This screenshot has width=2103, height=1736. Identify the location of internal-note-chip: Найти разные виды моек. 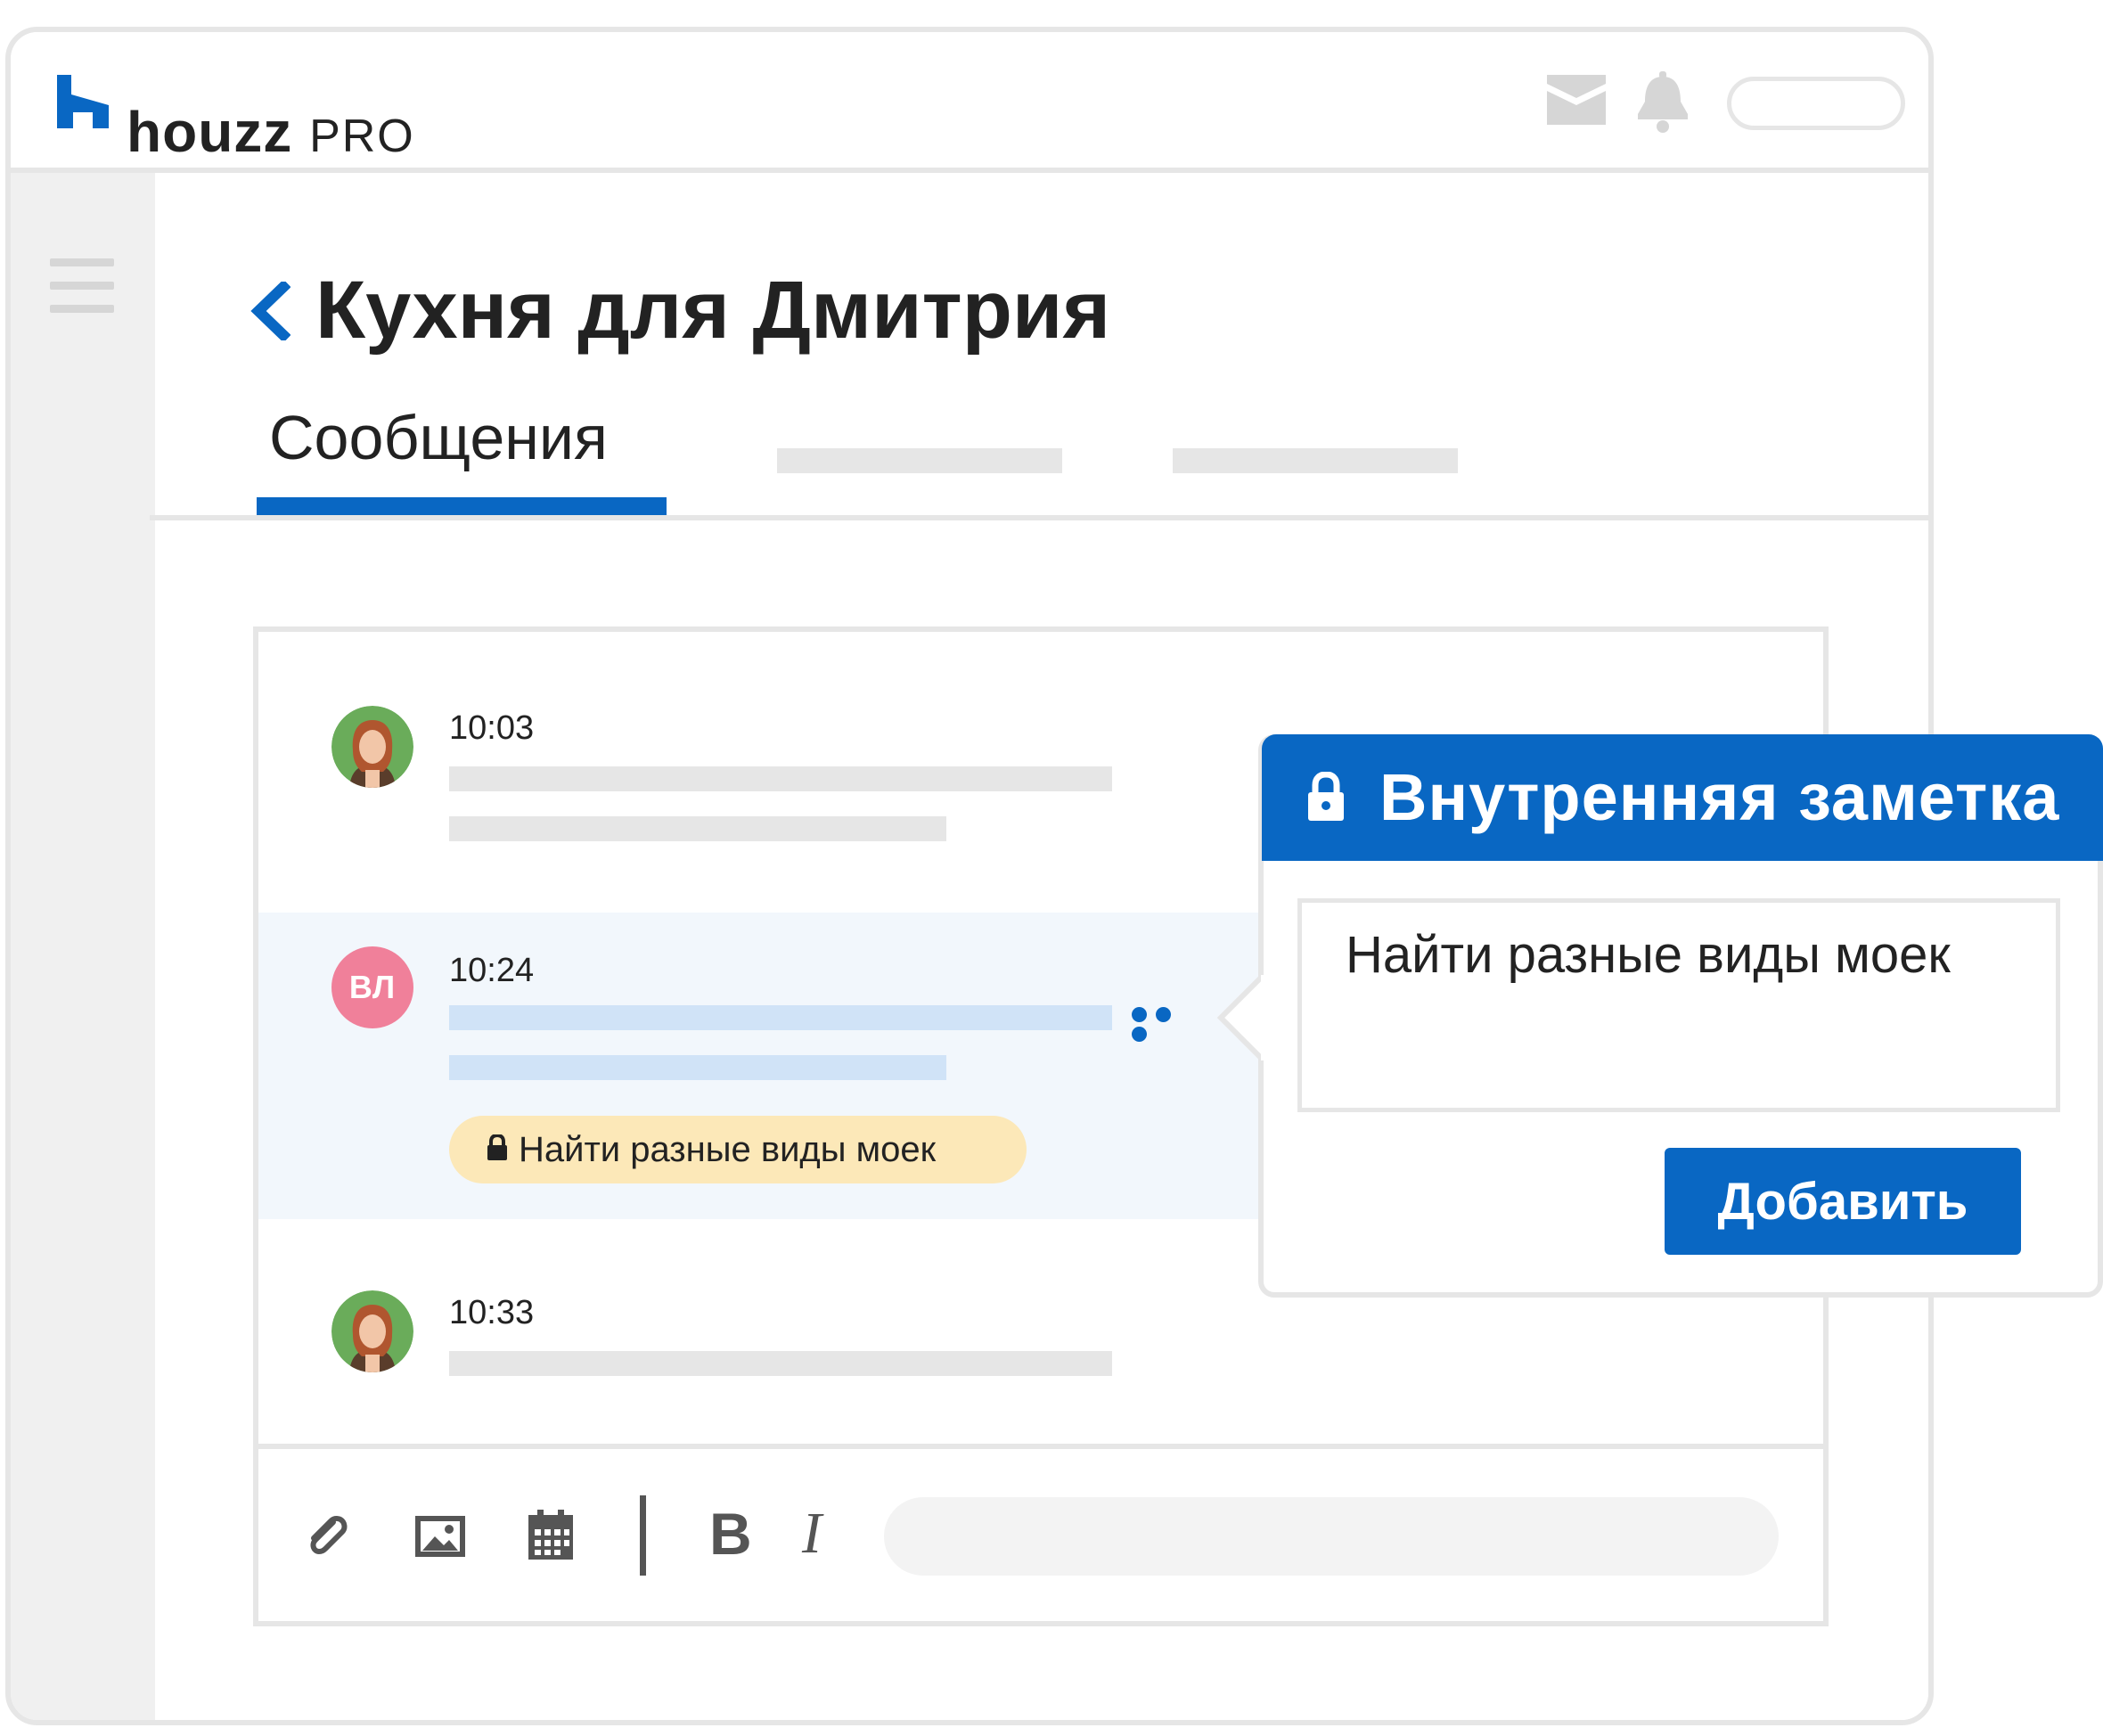
(738, 1149).